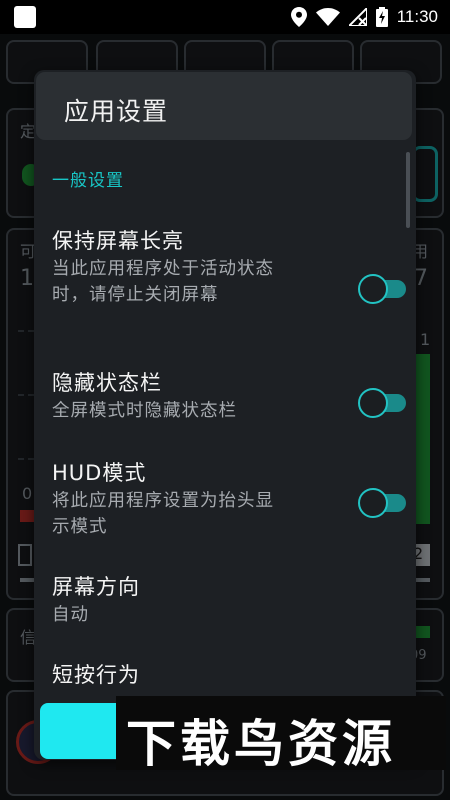 The height and width of the screenshot is (800, 450). I want to click on dialog-title: 应用设置, so click(116, 111).